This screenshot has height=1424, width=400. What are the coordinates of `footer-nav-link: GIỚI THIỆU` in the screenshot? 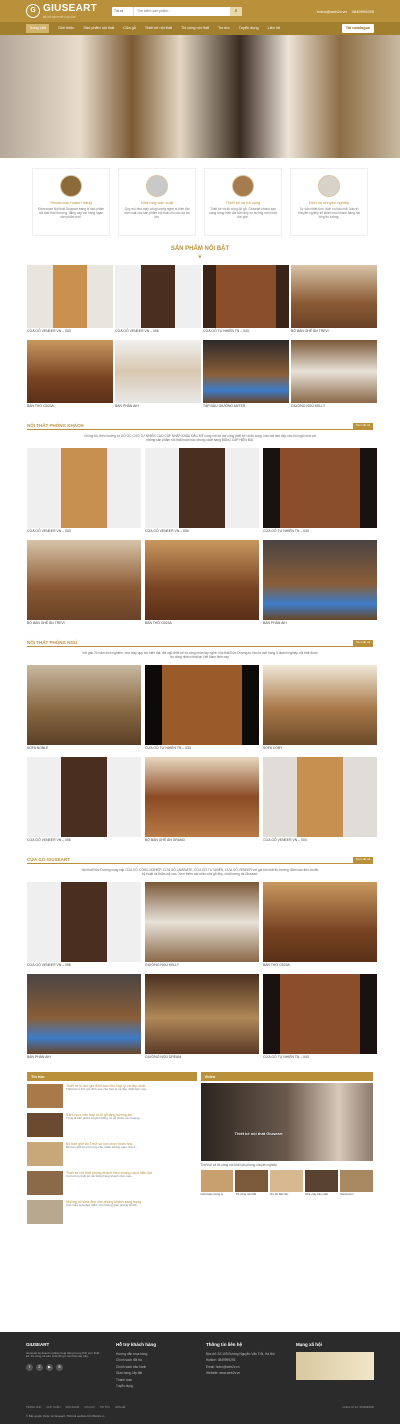 It's located at (53, 1407).